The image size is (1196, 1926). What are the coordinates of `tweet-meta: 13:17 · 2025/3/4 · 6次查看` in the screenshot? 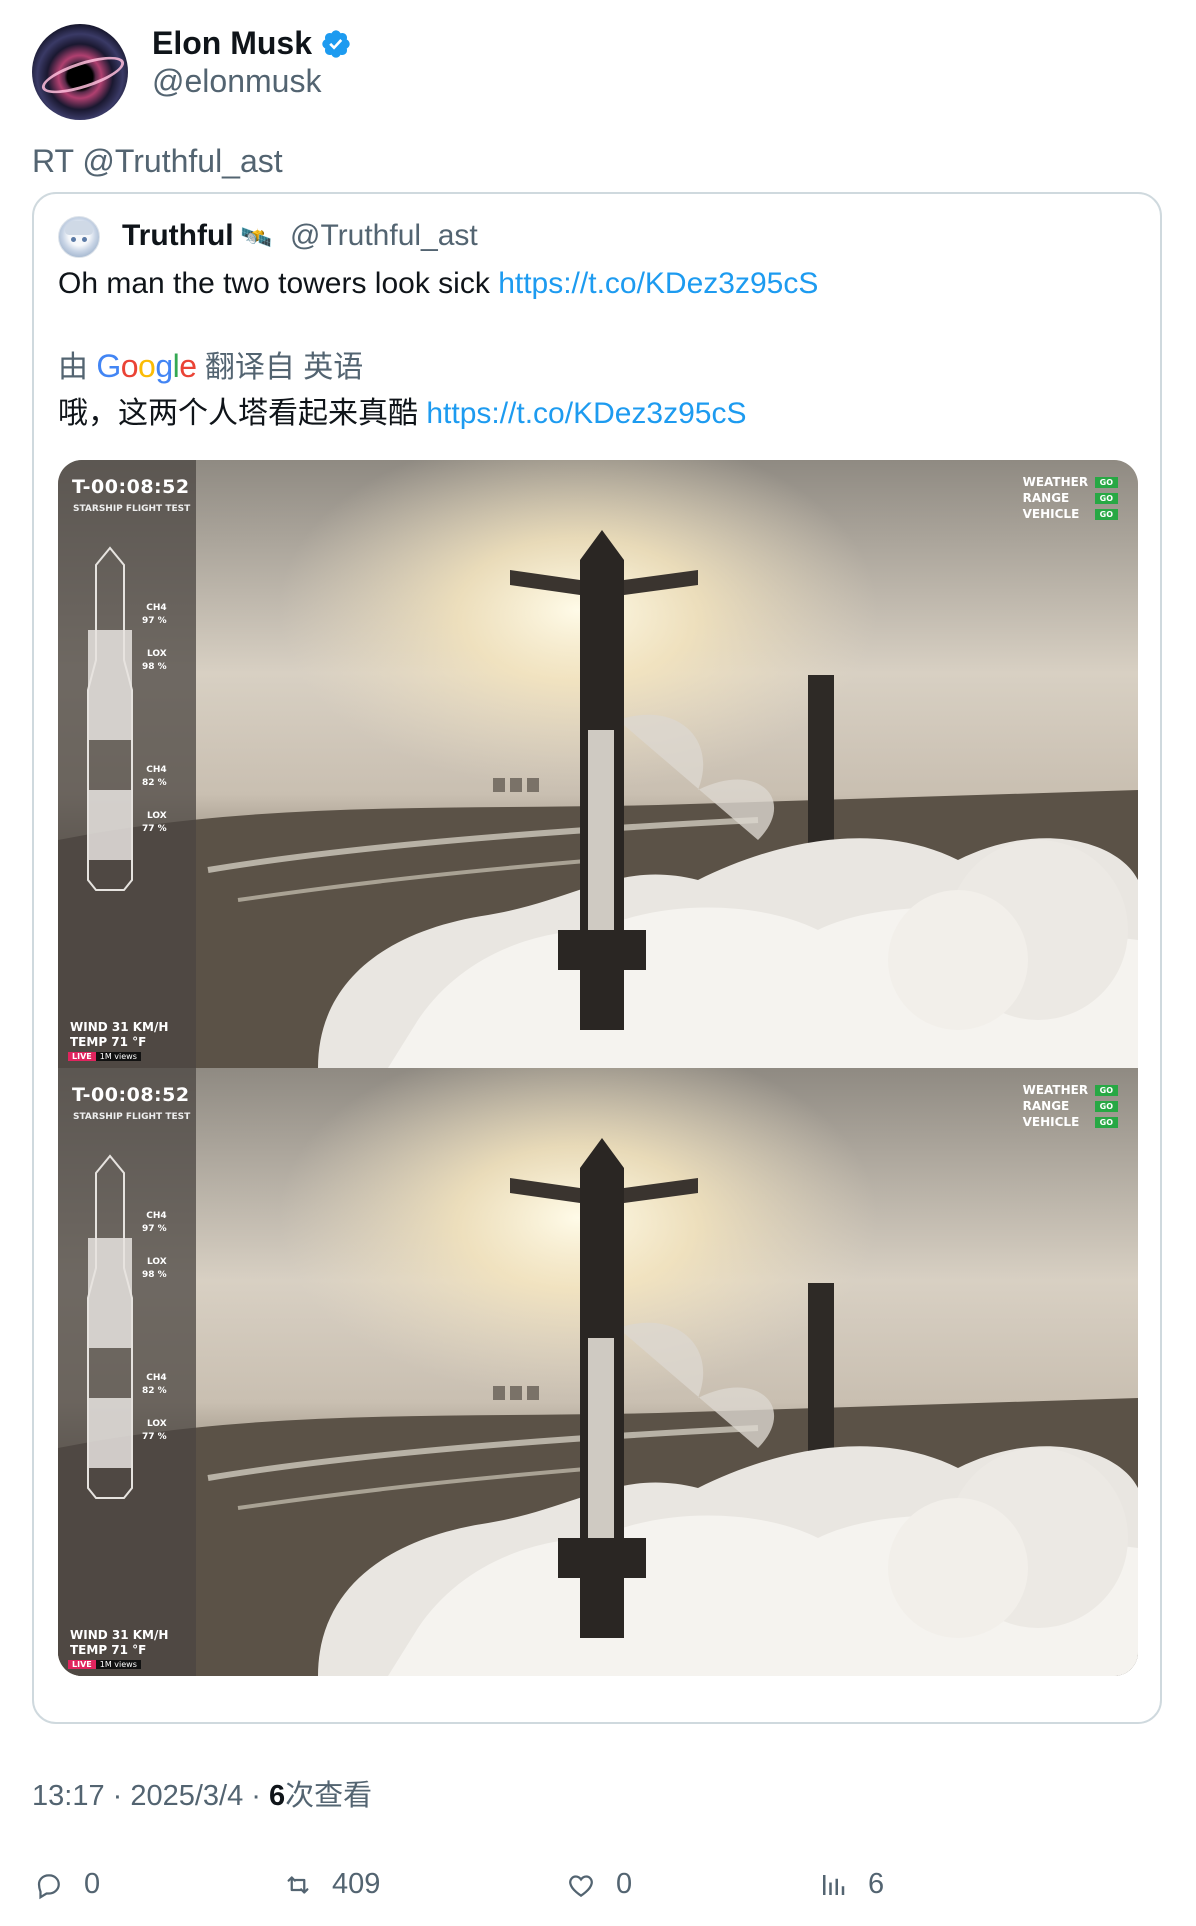 It's located at (202, 1796).